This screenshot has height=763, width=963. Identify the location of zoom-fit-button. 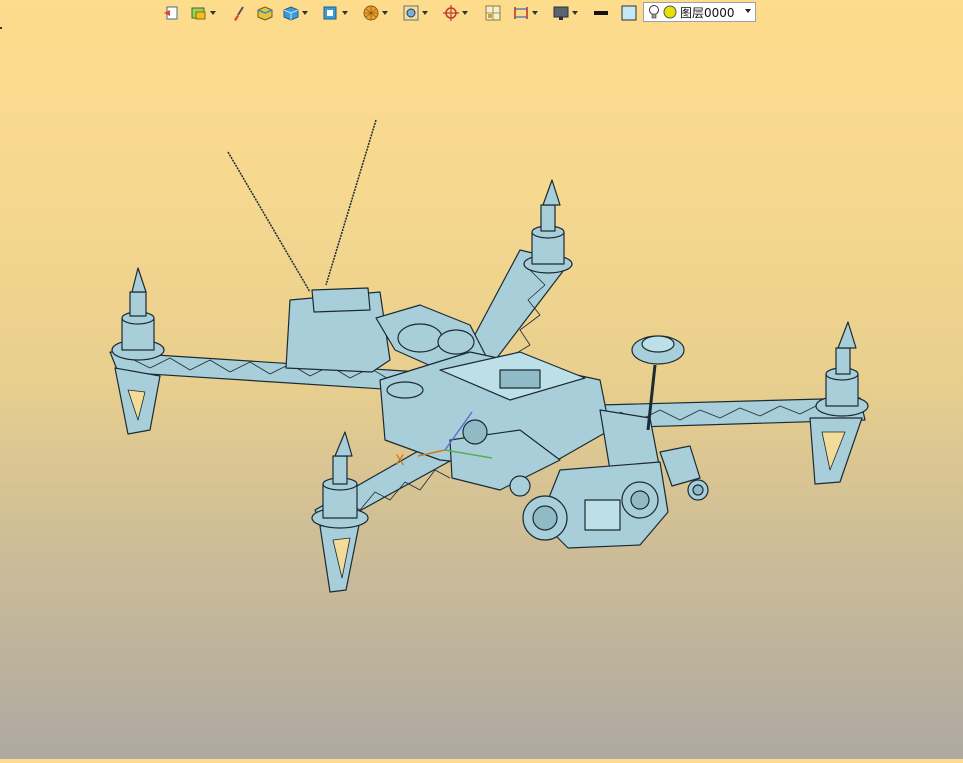
(415, 13).